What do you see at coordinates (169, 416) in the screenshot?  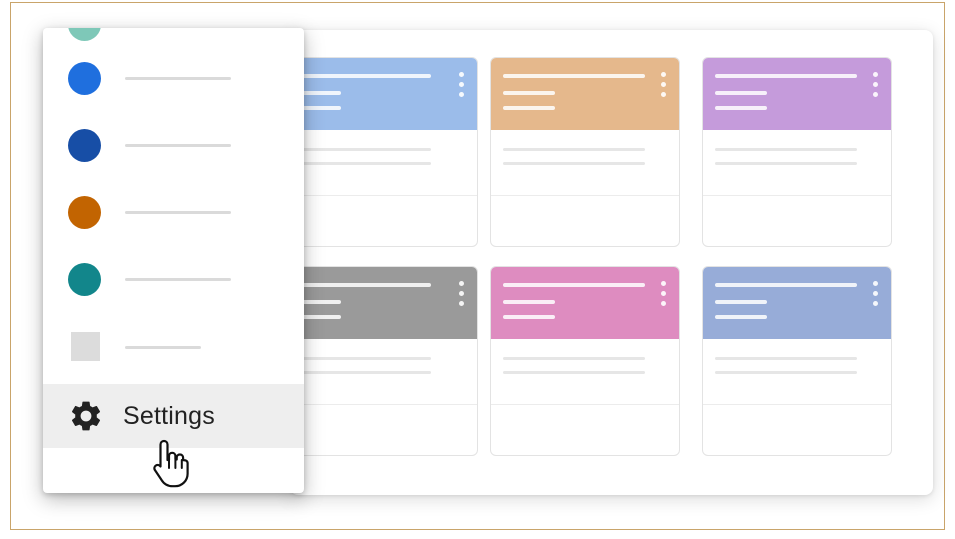 I see `settings-label: Settings` at bounding box center [169, 416].